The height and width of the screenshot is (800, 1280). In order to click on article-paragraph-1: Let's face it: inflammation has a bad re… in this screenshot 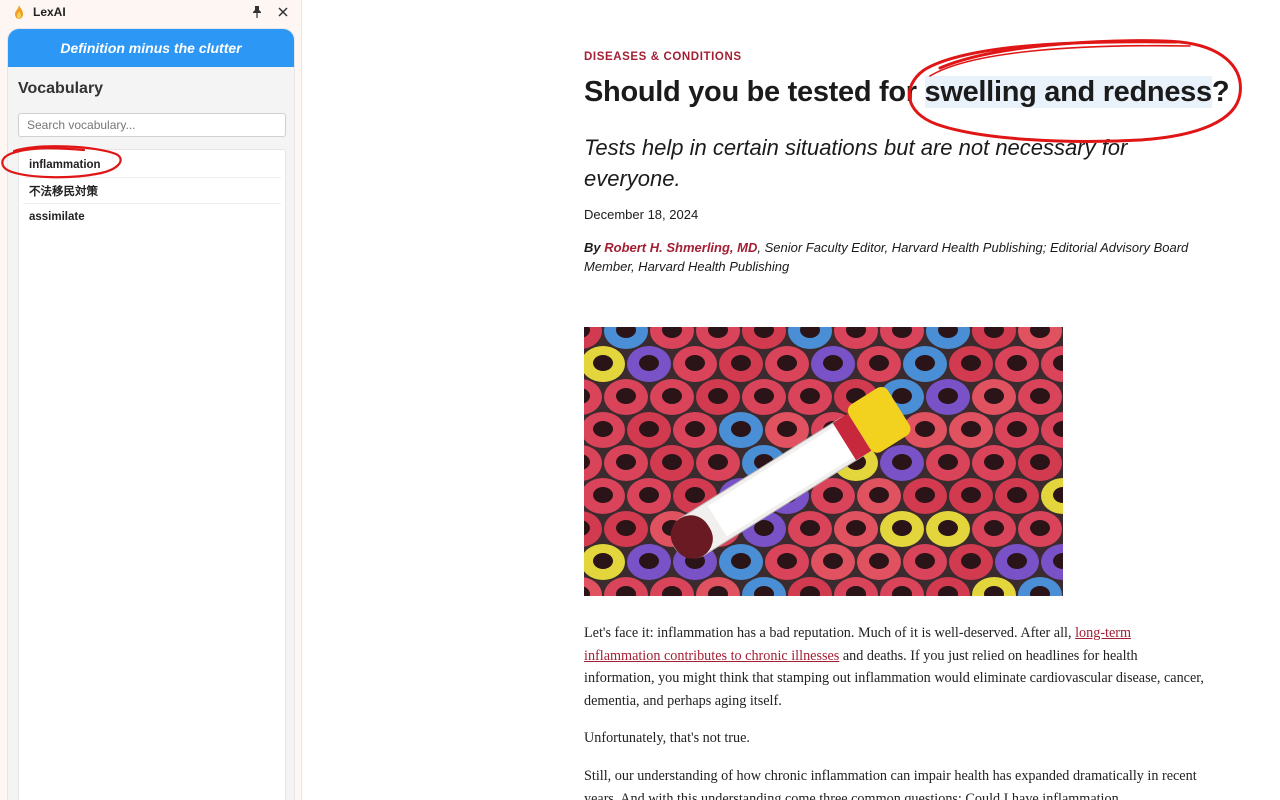, I will do `click(895, 667)`.